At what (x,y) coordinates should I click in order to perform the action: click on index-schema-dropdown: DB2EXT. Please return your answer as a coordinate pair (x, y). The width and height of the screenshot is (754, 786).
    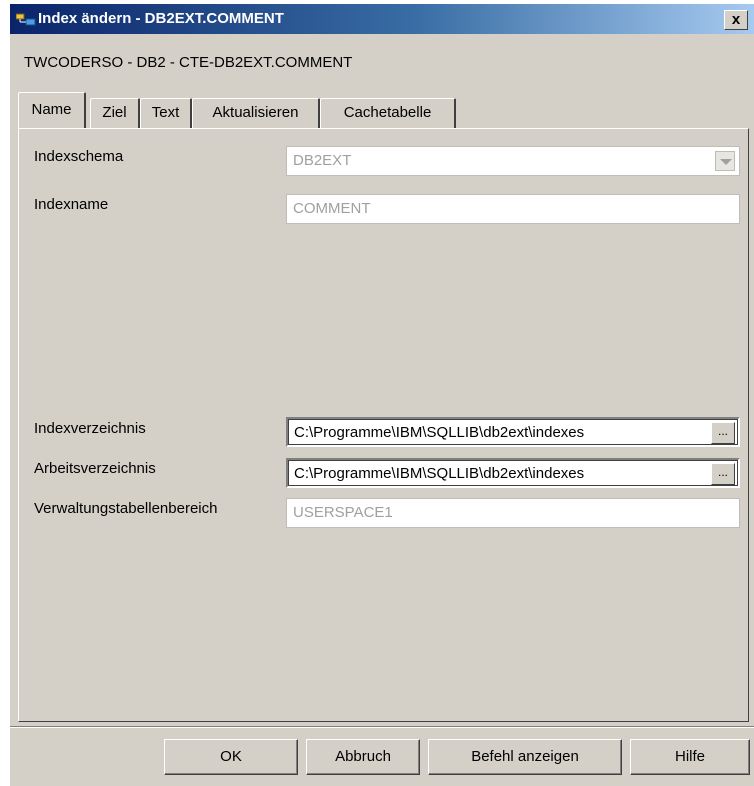
    Looking at the image, I should click on (513, 161).